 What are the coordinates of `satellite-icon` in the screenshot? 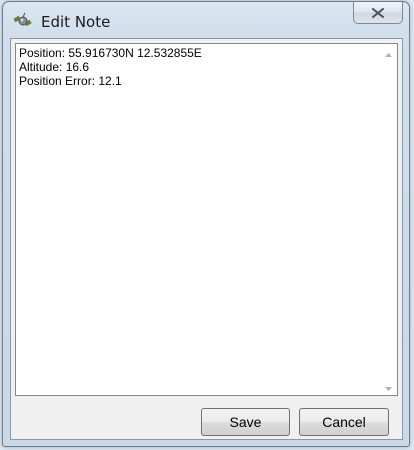 It's located at (23, 21).